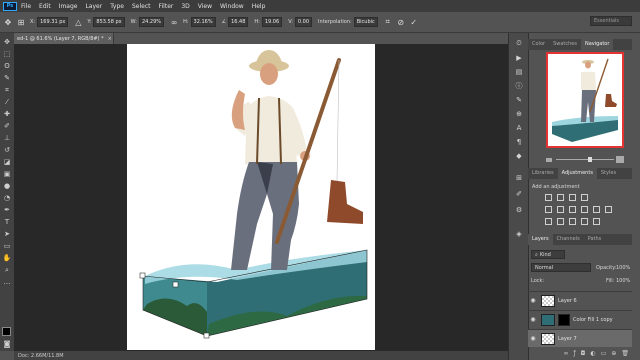 The height and width of the screenshot is (360, 640). Describe the element at coordinates (608, 209) in the screenshot. I see `channel-mixer-icon` at that location.